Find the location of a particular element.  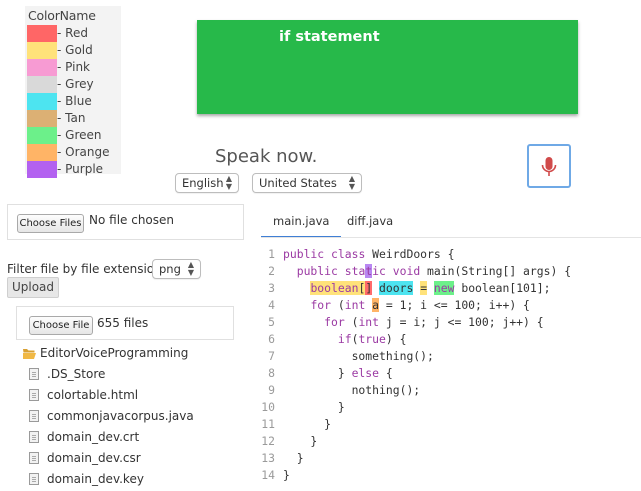

legend-label: - Grey is located at coordinates (75, 84).